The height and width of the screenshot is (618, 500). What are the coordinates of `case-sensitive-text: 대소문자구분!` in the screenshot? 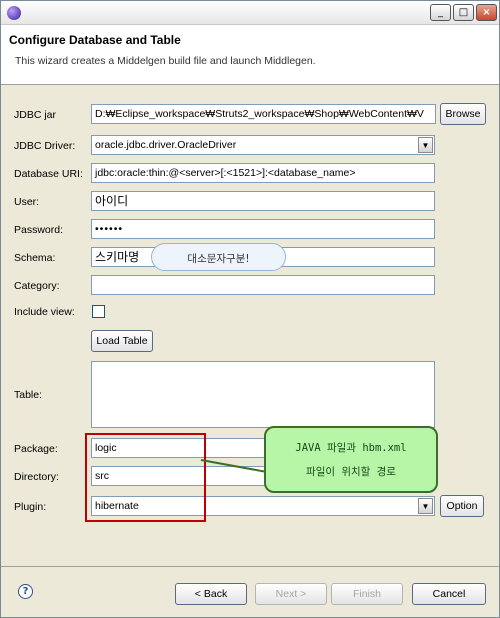 It's located at (218, 259).